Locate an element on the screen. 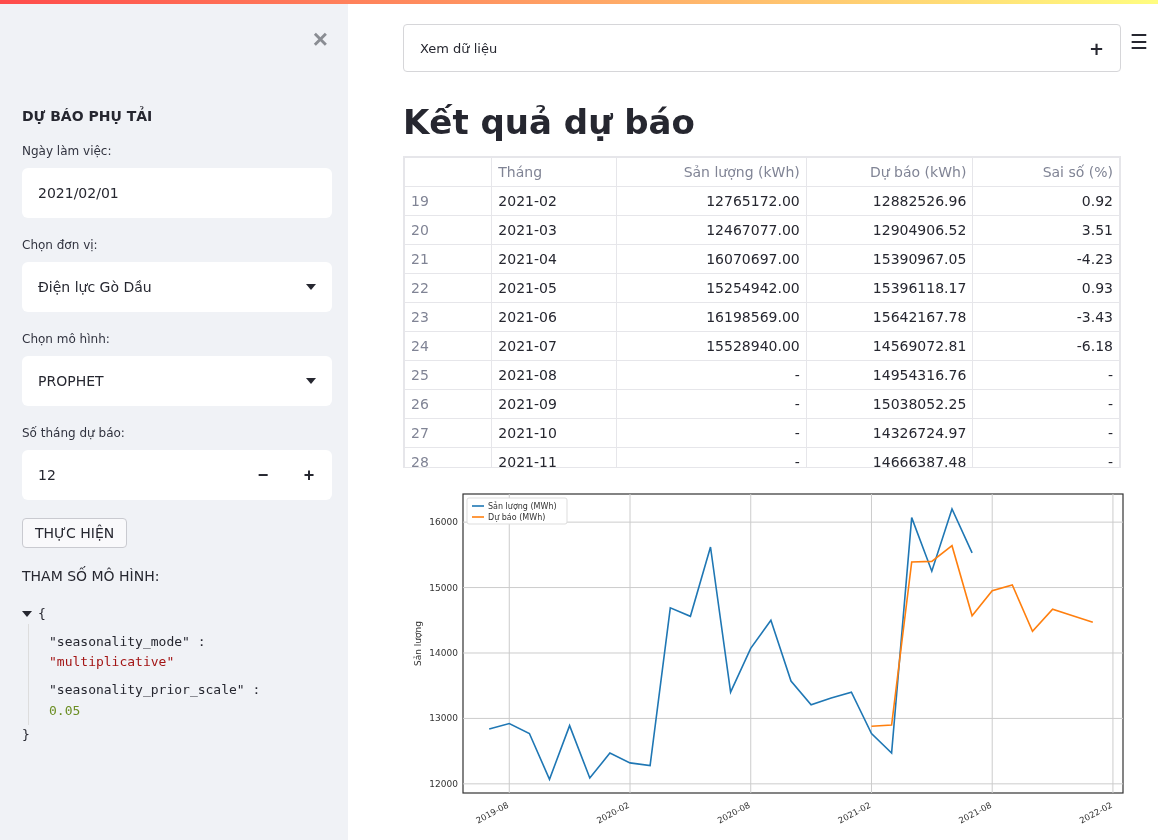 Image resolution: width=1158 pixels, height=840 pixels. json-value: "multiplicative" is located at coordinates (112, 662).